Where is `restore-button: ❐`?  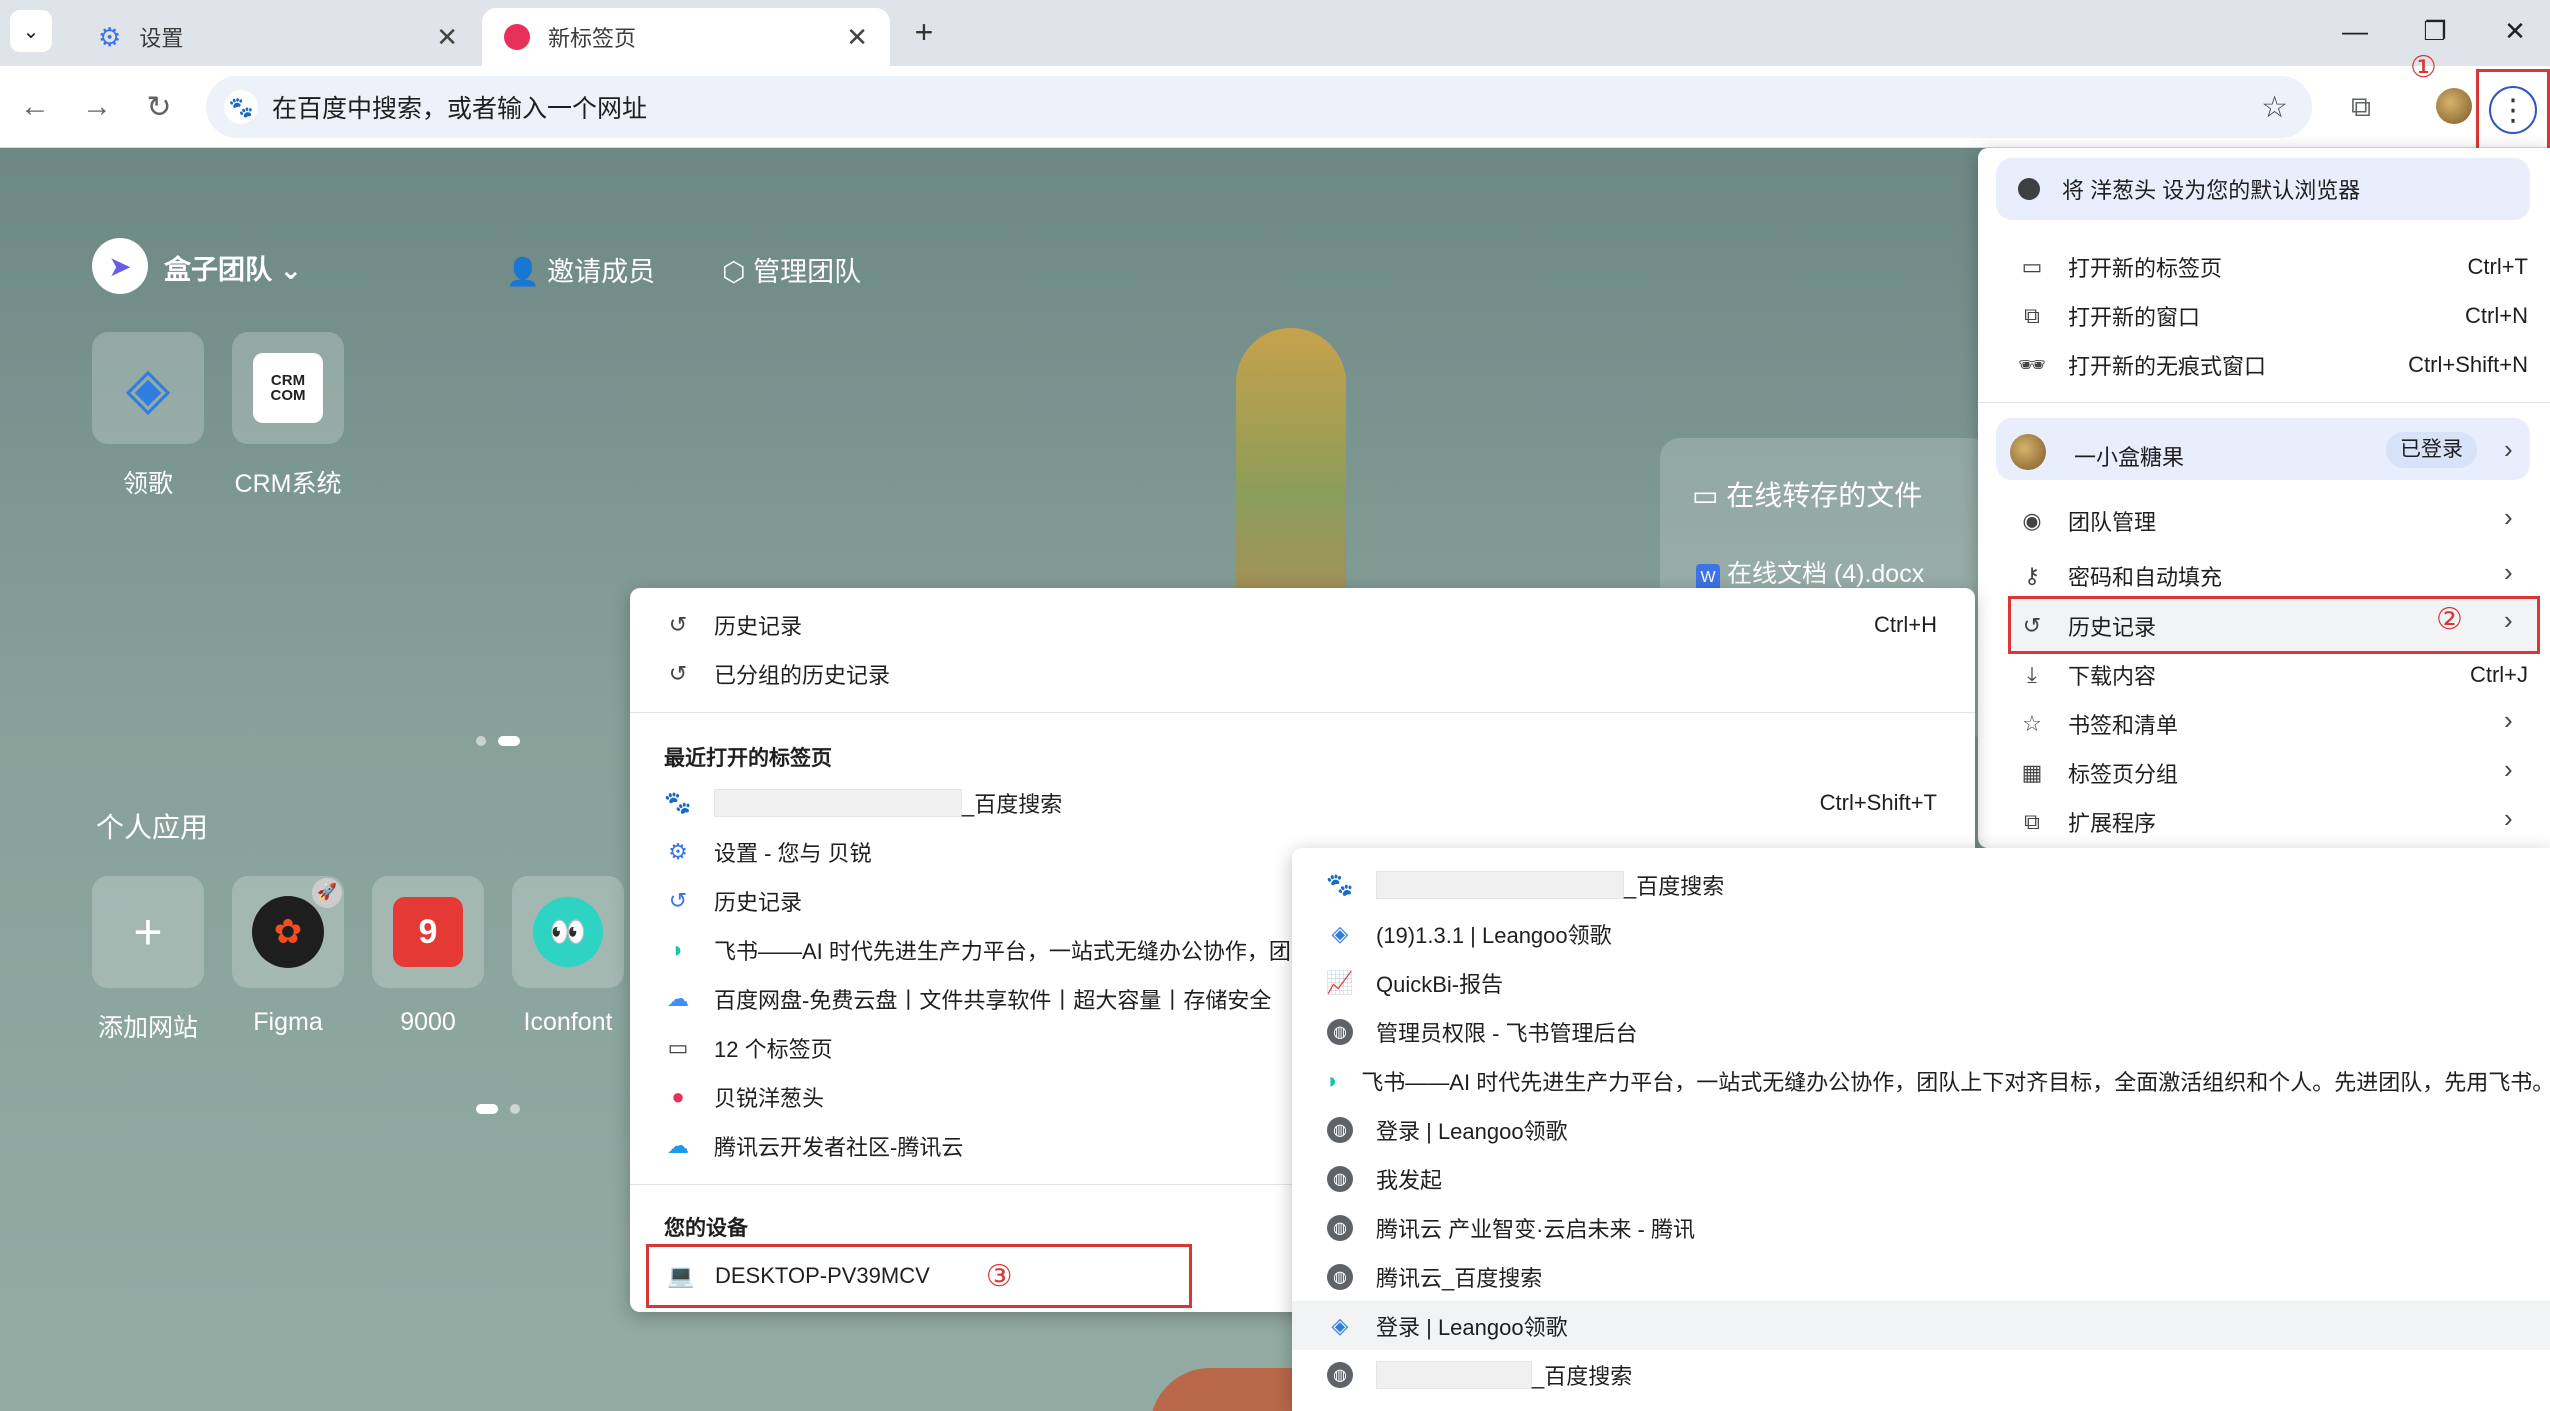
restore-button: ❐ is located at coordinates (2435, 31).